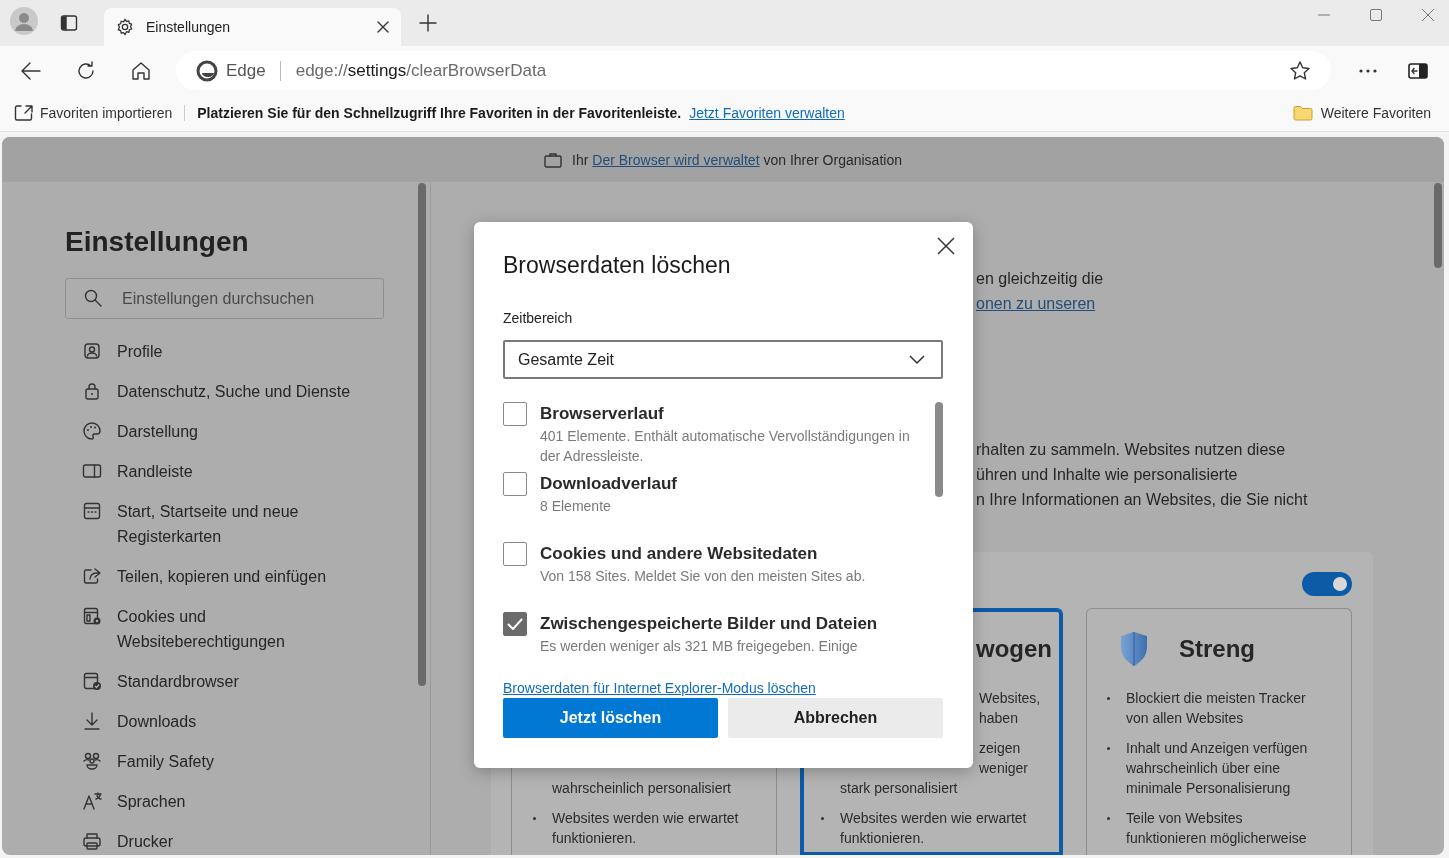 This screenshot has height=858, width=1449. What do you see at coordinates (1216, 708) in the screenshot?
I see `card-text: Blockiert die meisten Tracker von allen Websites` at bounding box center [1216, 708].